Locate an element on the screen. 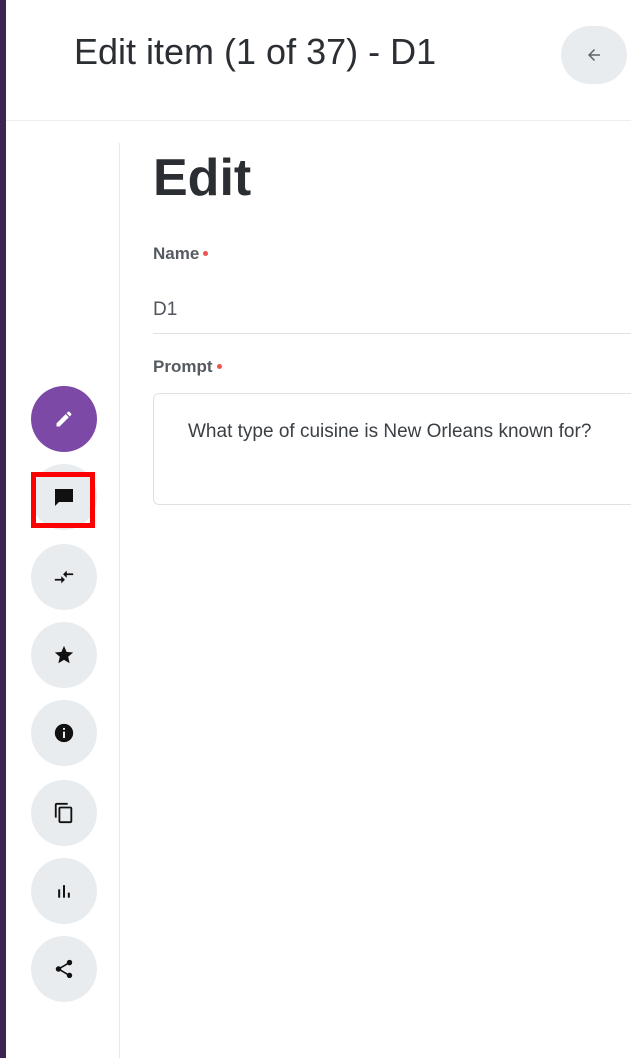  section-title: Edit is located at coordinates (202, 178).